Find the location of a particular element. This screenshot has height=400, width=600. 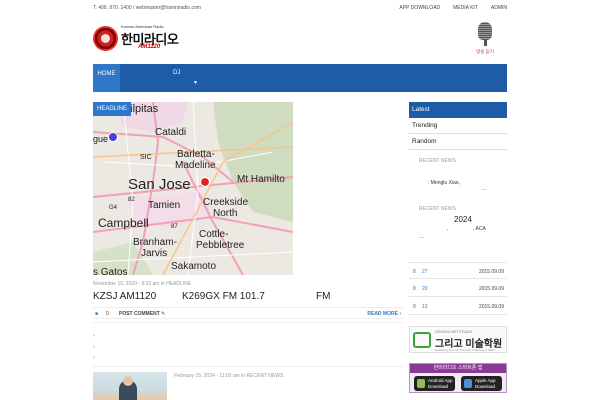

map-label-los-gatos: s Gatos is located at coordinates (110, 271).